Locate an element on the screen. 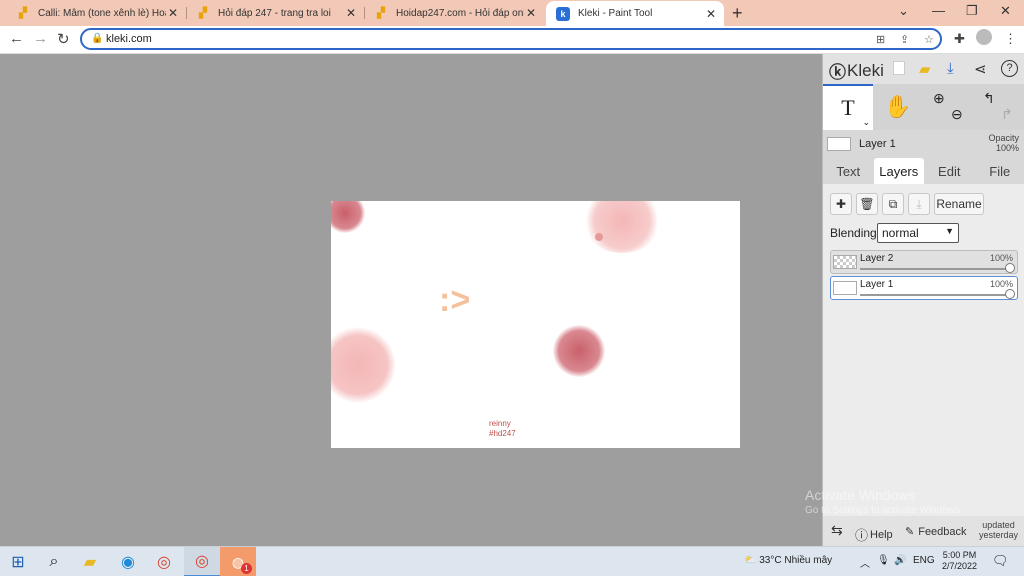 Image resolution: width=1024 pixels, height=576 pixels. plus-icon: ✚ is located at coordinates (841, 204).